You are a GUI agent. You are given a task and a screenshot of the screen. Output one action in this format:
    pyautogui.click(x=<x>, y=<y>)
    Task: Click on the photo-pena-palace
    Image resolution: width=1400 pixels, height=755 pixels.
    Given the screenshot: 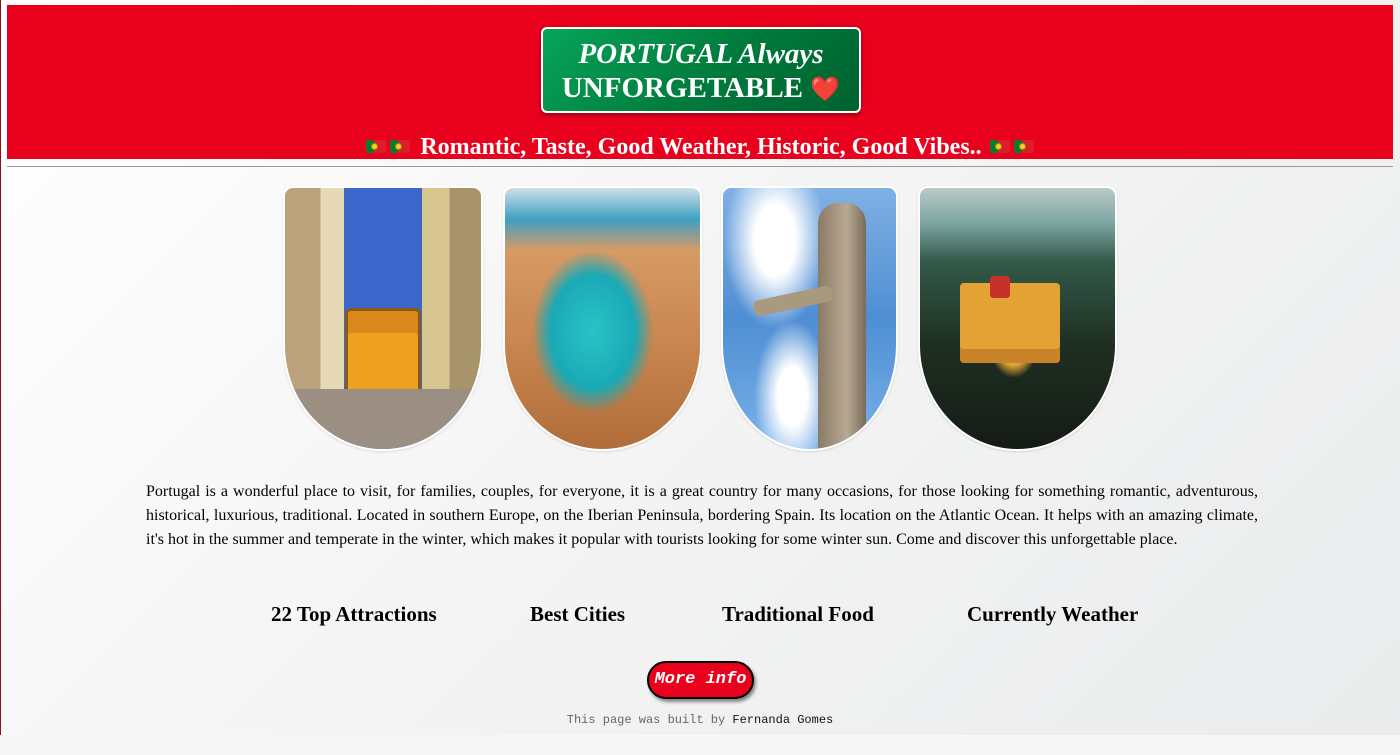 What is the action you would take?
    pyautogui.click(x=1017, y=318)
    